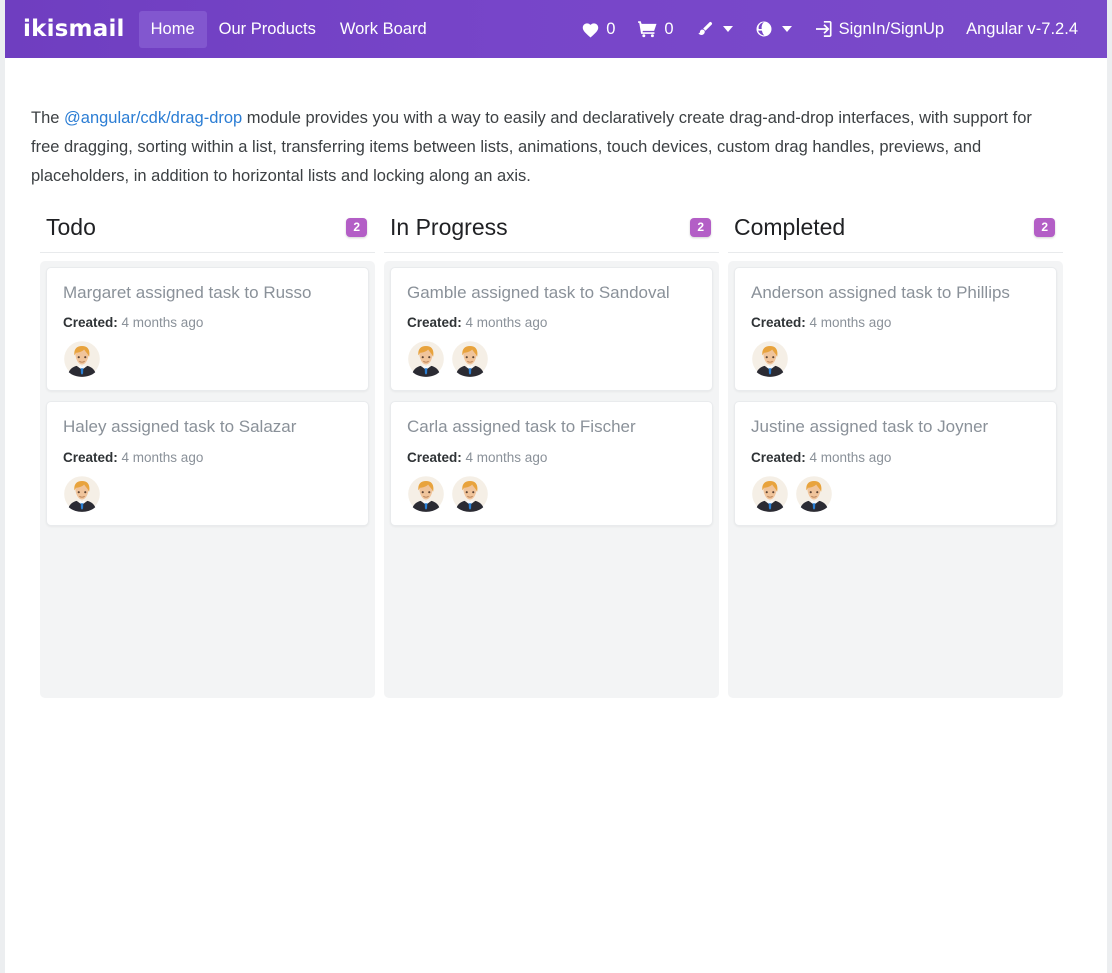 The width and height of the screenshot is (1112, 973). I want to click on task-title: Haley assigned task to Salazar, so click(180, 427).